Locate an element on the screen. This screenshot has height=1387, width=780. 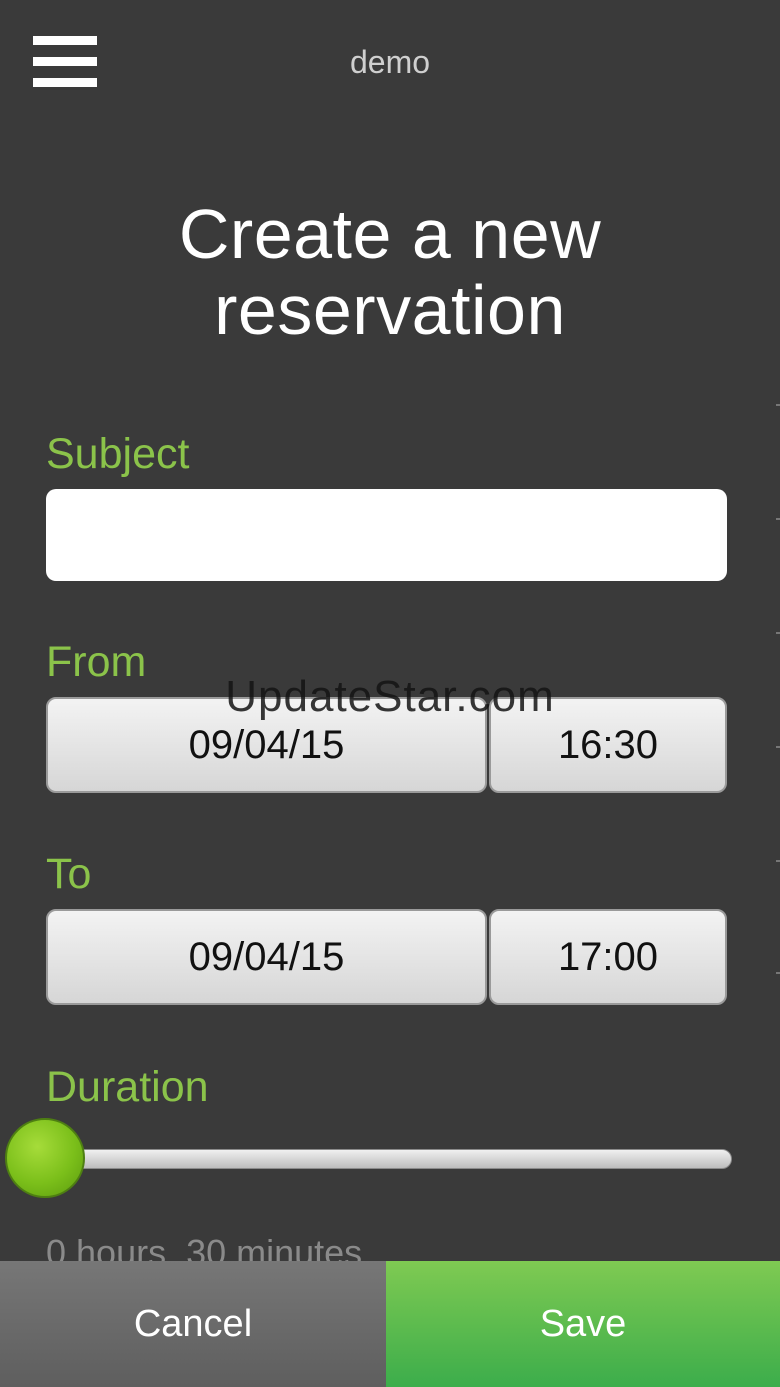
top-bar: demo is located at coordinates (390, 65).